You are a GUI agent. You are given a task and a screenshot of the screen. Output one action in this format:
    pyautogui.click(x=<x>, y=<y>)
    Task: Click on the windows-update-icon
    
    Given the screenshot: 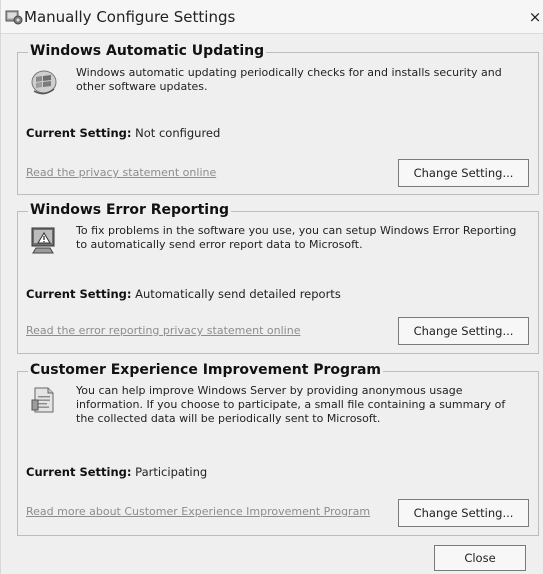 What is the action you would take?
    pyautogui.click(x=44, y=82)
    